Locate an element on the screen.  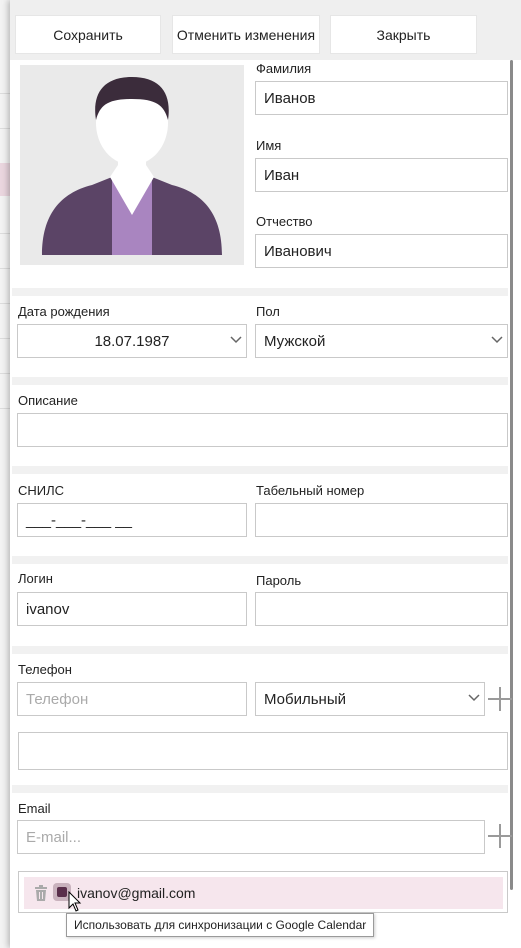
cancel-changes-button: Отменить изменения is located at coordinates (246, 34).